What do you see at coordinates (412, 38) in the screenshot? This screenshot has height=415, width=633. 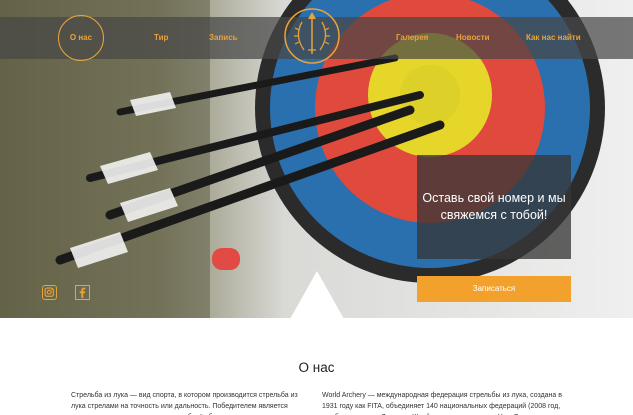 I see `nav-item-gallery: Галерея` at bounding box center [412, 38].